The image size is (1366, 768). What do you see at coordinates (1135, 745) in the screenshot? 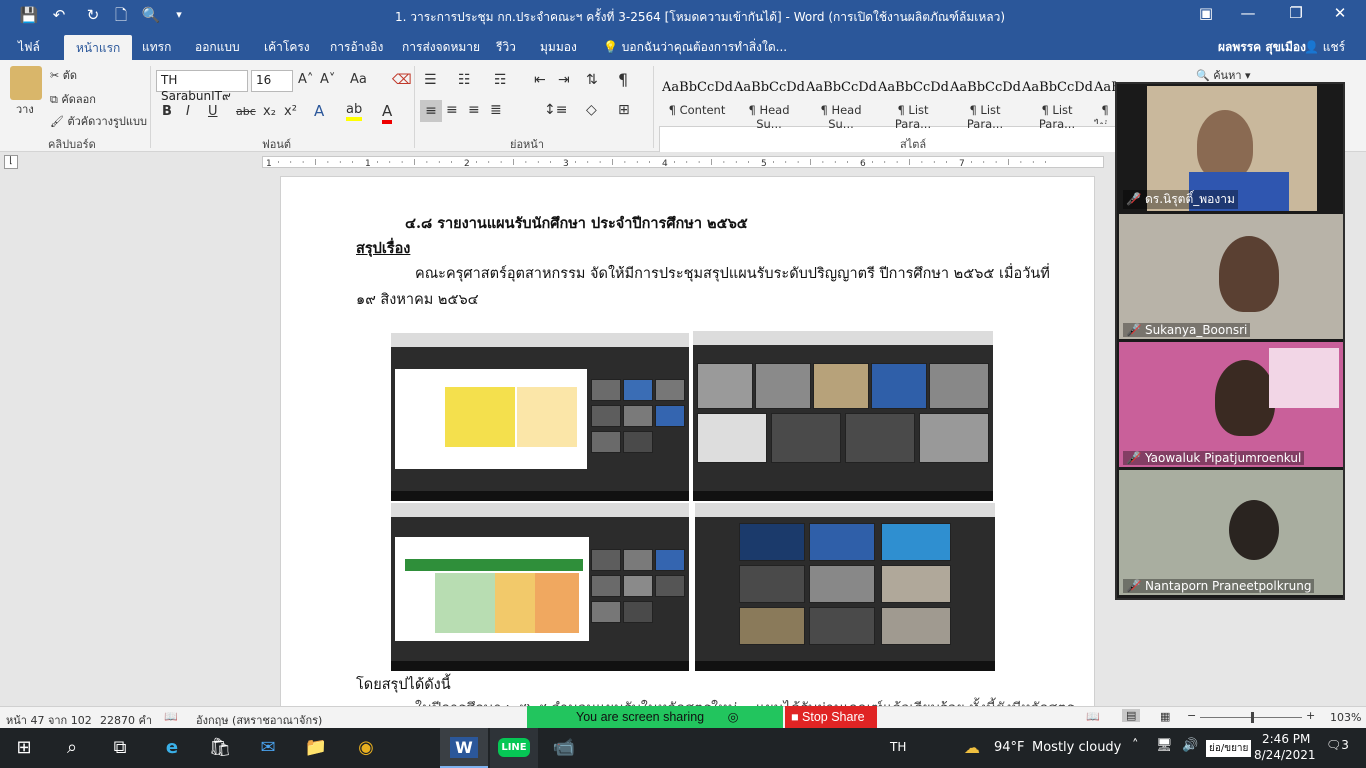
I see `show-hidden-icons: ˄` at bounding box center [1135, 745].